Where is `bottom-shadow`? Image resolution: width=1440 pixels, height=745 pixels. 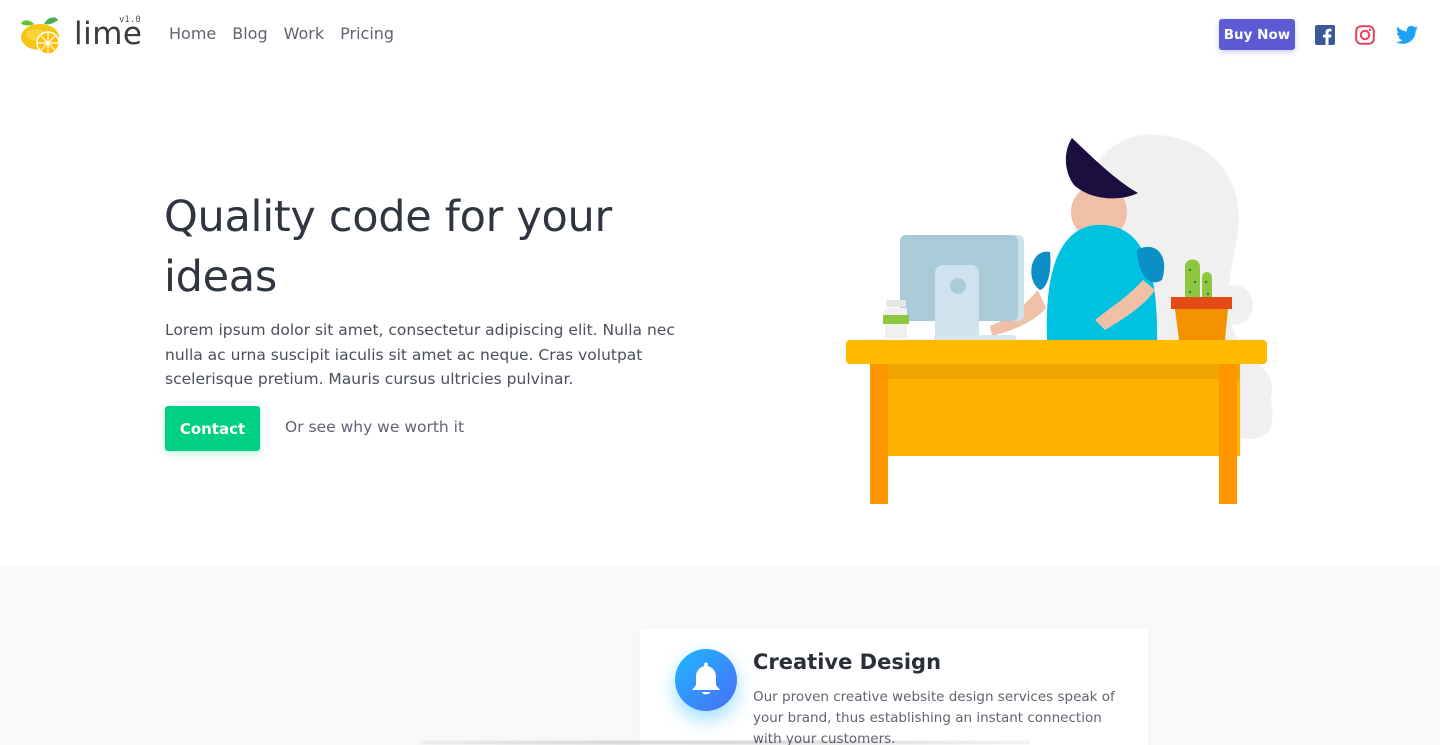 bottom-shadow is located at coordinates (725, 742).